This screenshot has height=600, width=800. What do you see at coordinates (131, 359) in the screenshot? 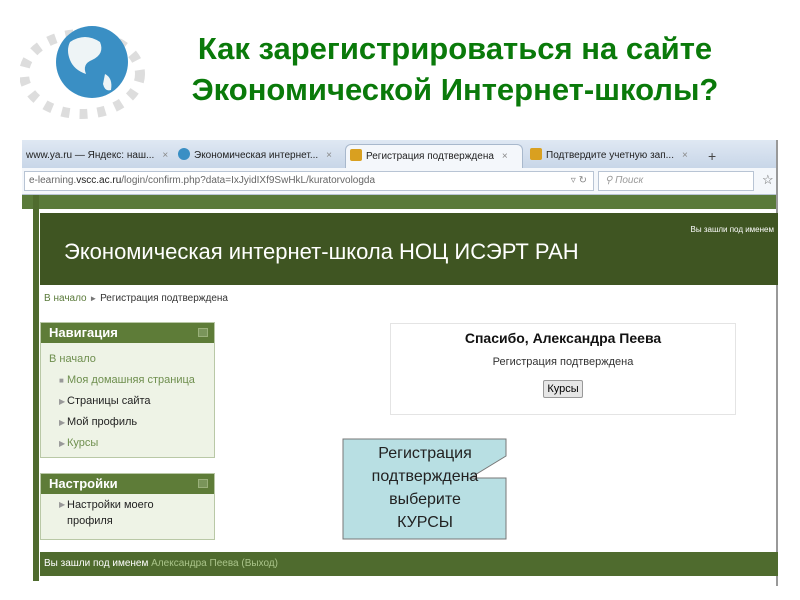
I see `nav-home-link: В начало` at bounding box center [131, 359].